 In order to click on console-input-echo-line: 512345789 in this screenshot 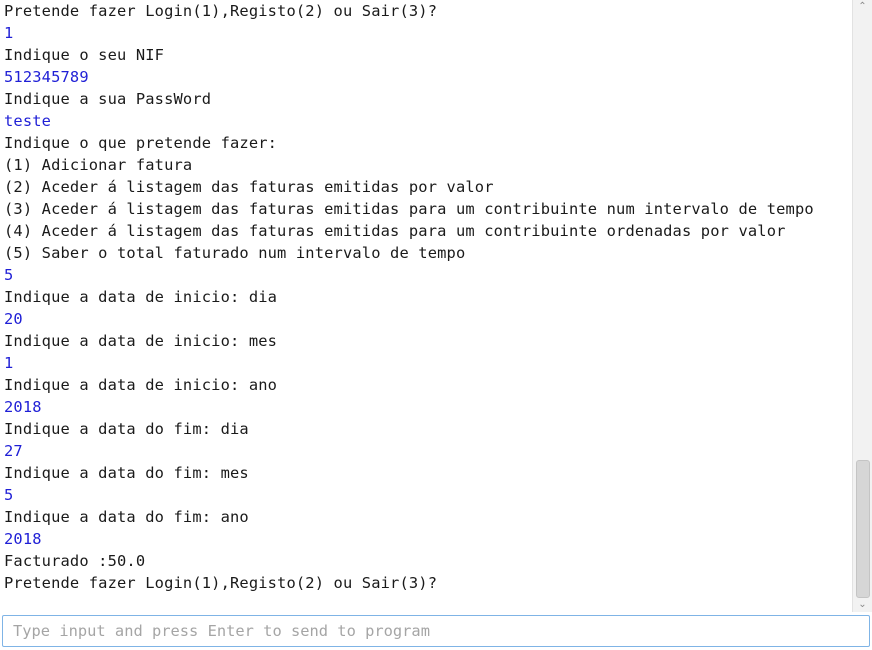, I will do `click(46, 77)`.